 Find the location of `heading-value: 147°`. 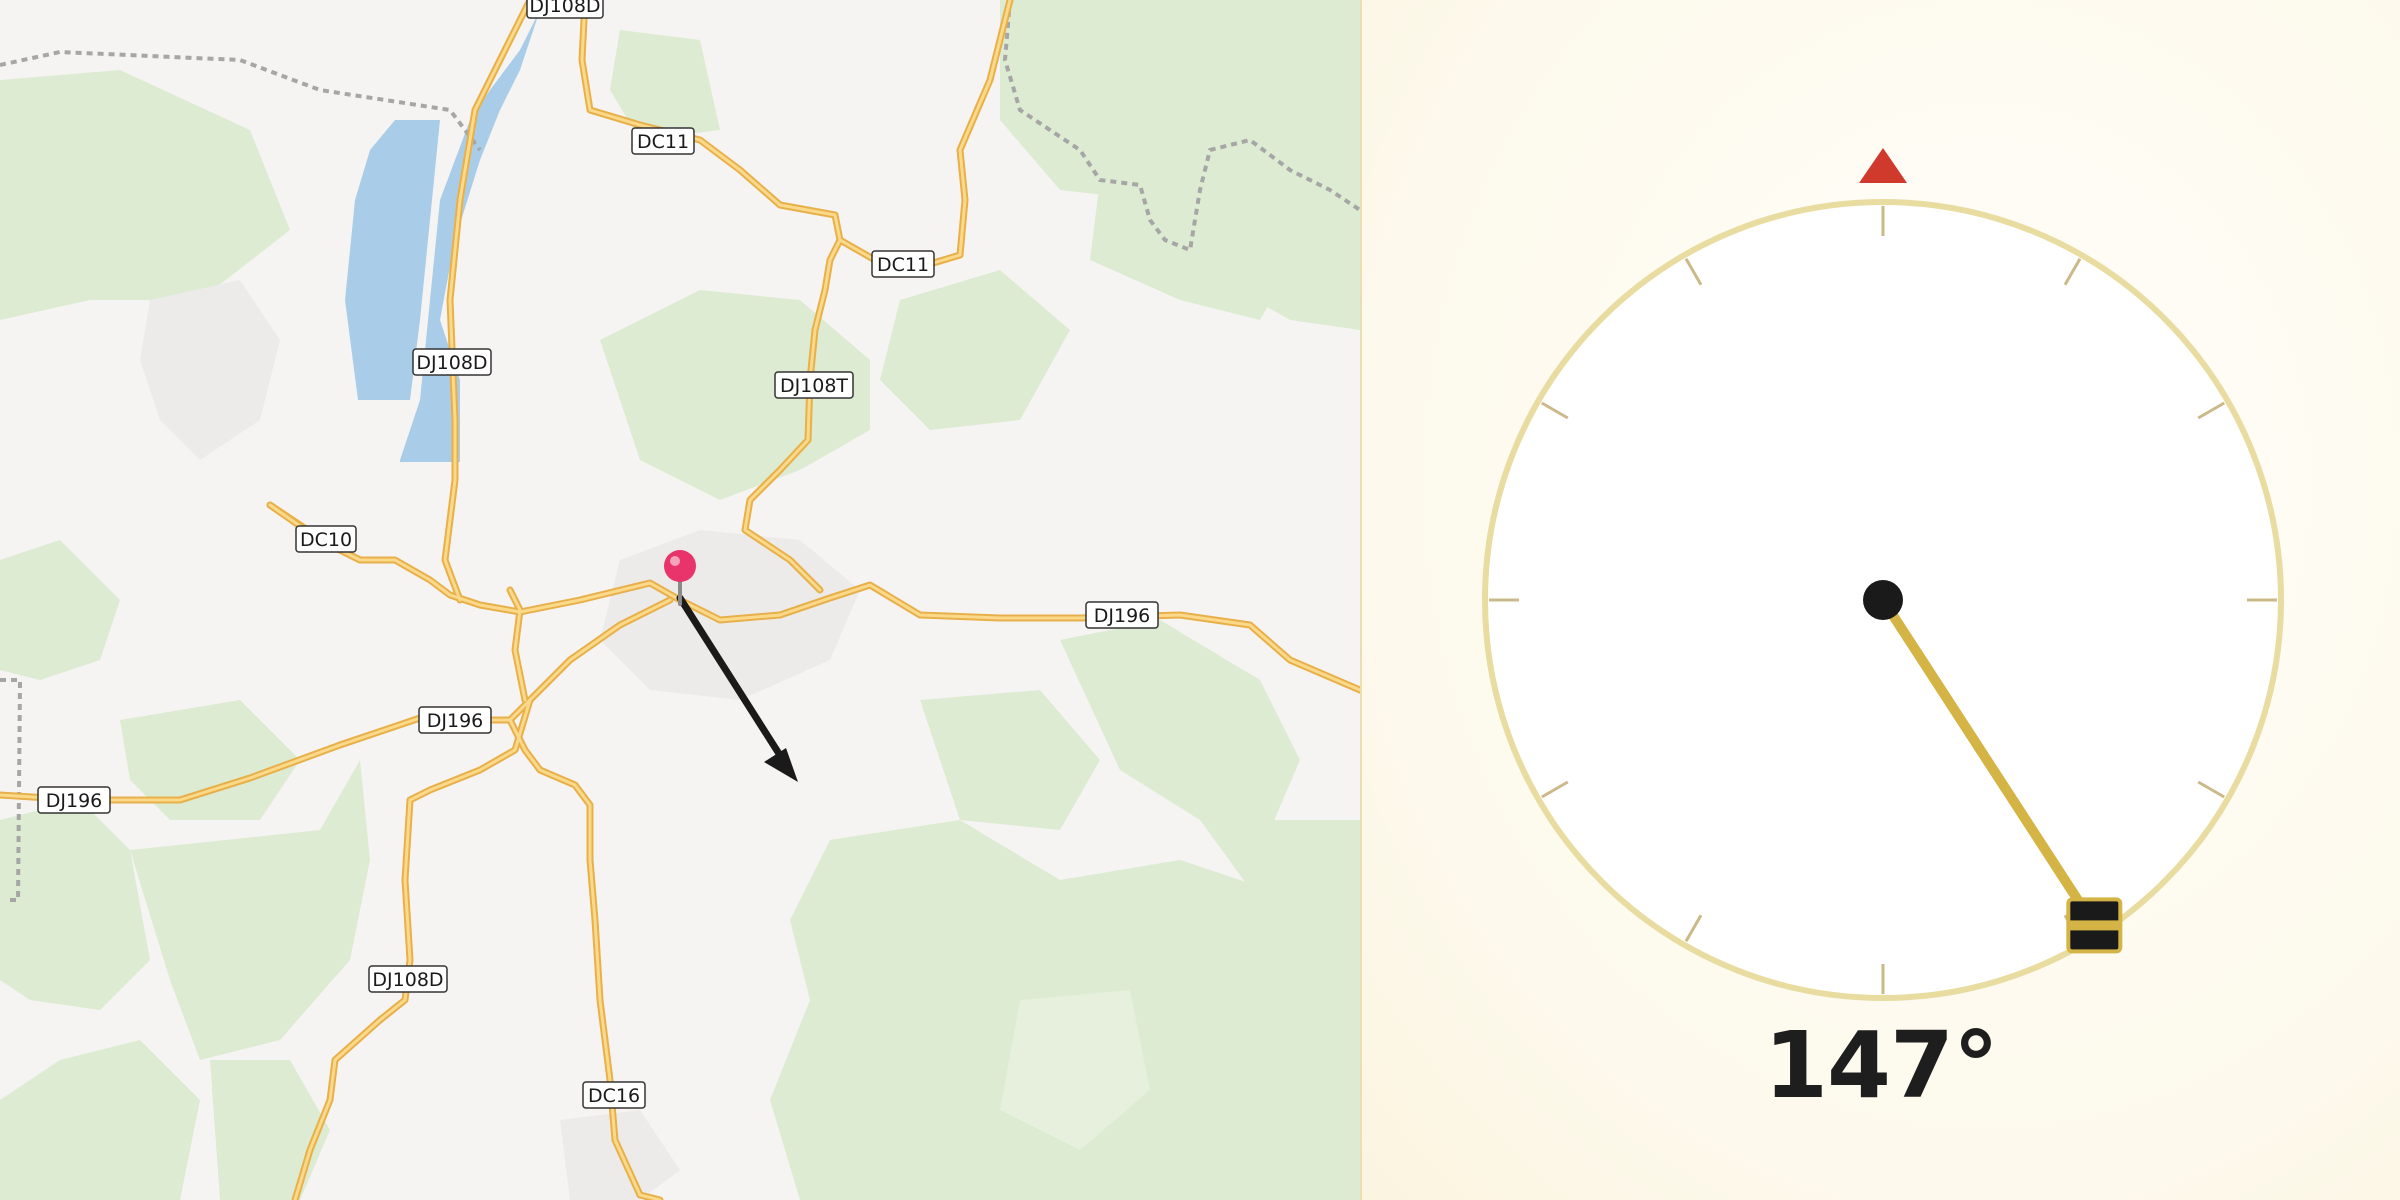

heading-value: 147° is located at coordinates (1881, 1065).